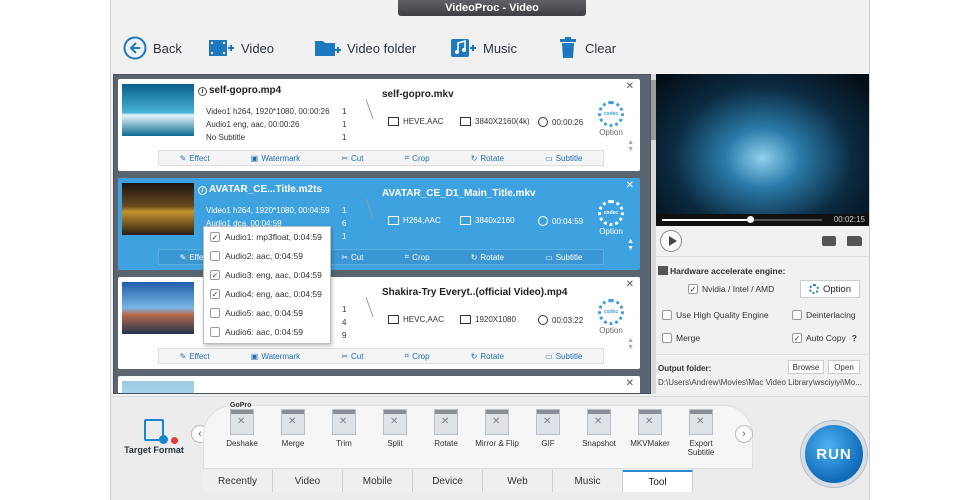  What do you see at coordinates (267, 331) in the screenshot?
I see `audio-option: Audio6: aac, 0:04:59` at bounding box center [267, 331].